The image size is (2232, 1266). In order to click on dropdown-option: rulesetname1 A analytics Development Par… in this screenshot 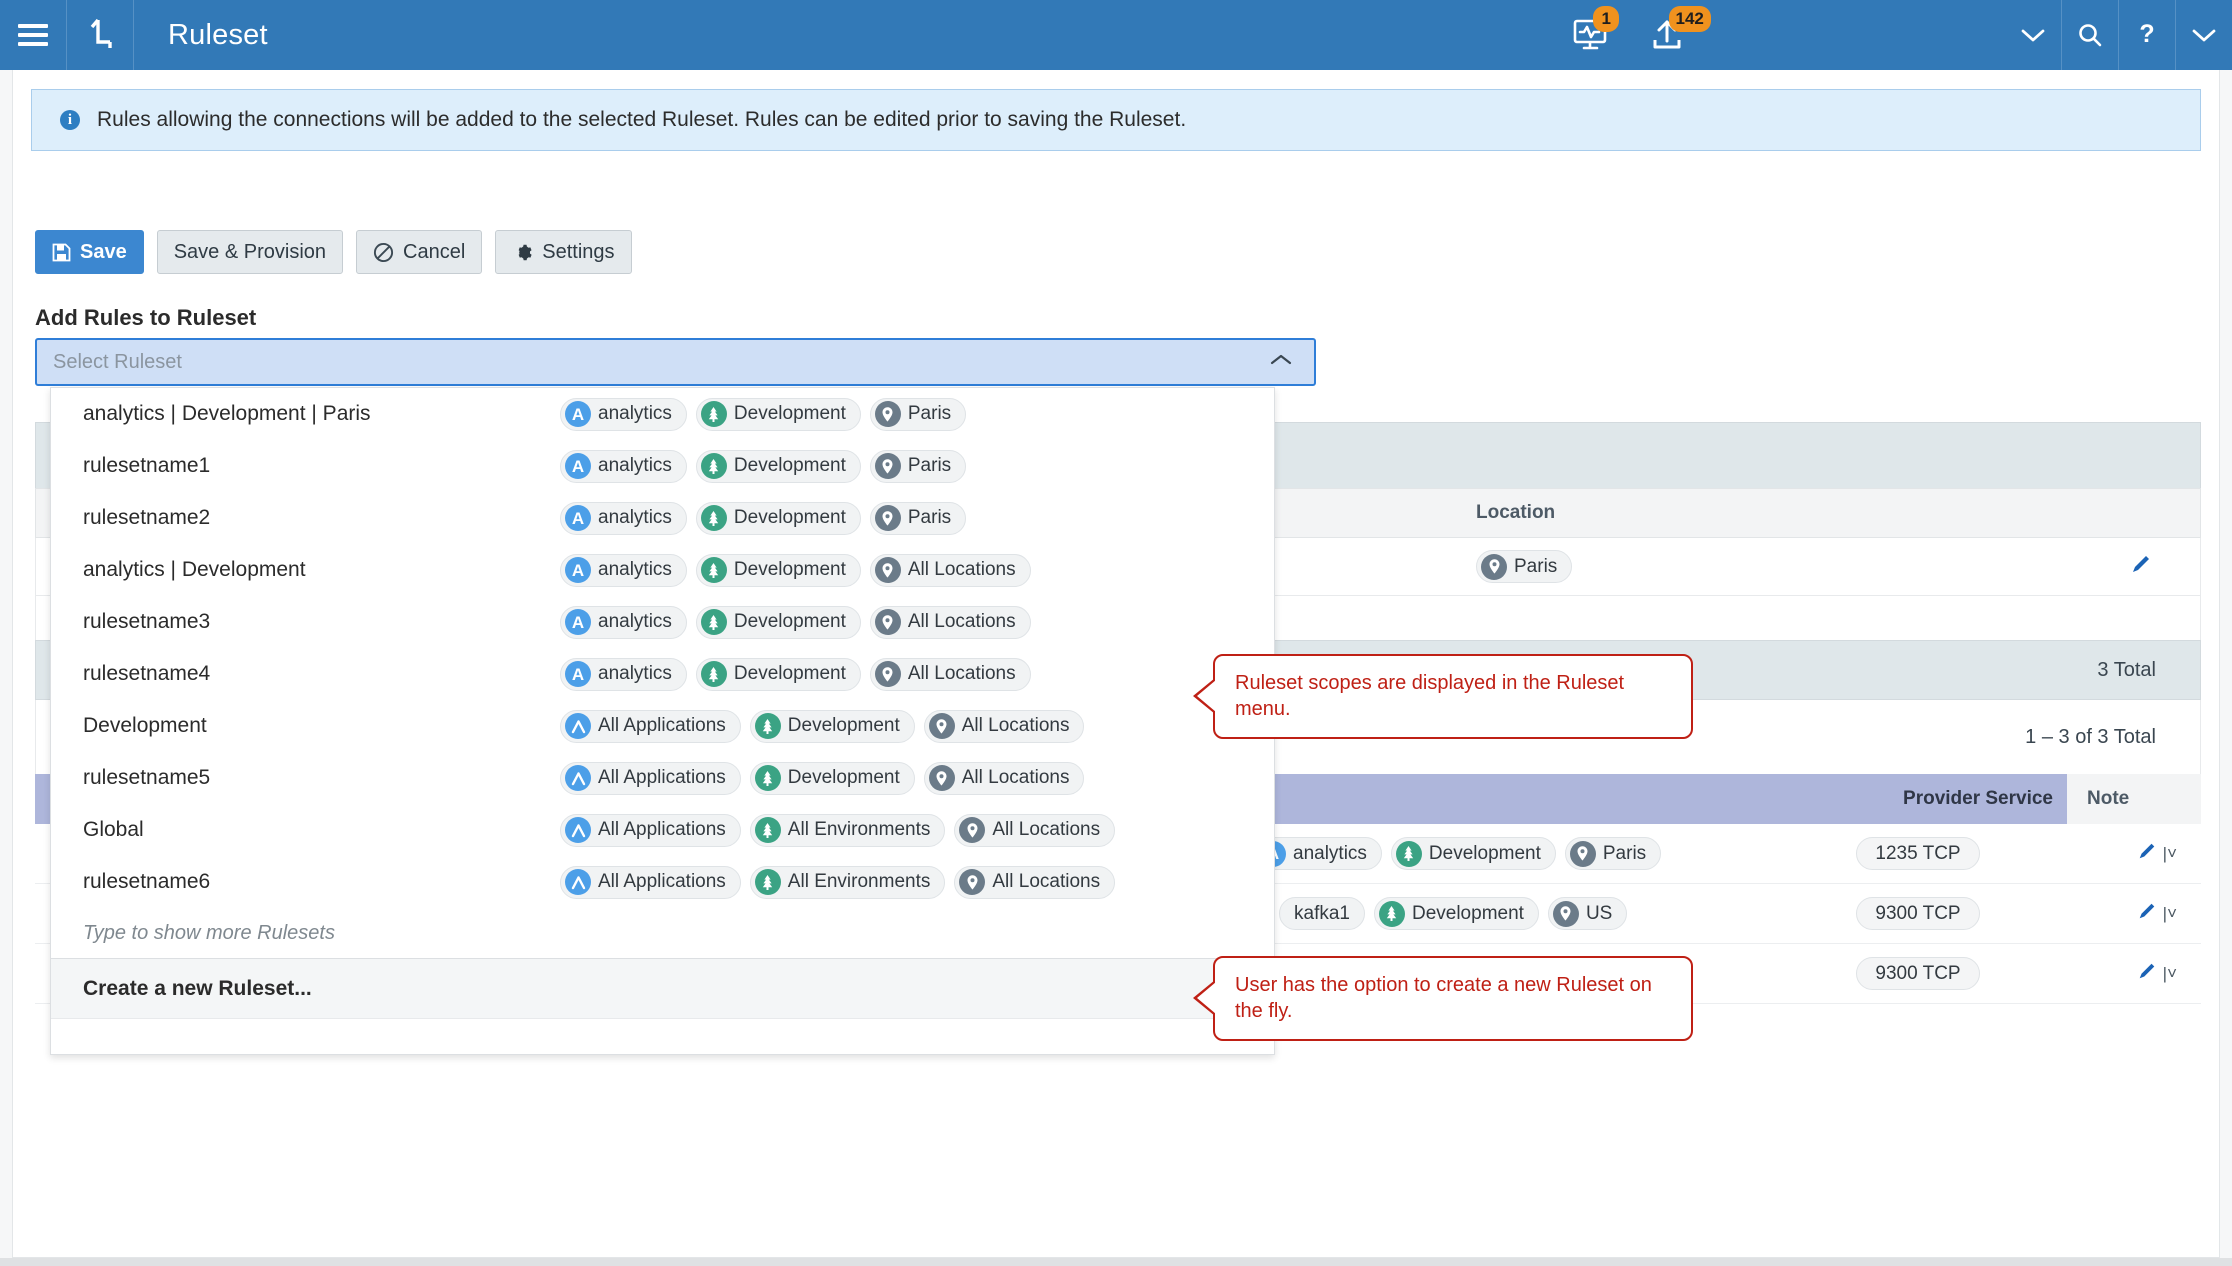, I will do `click(662, 466)`.